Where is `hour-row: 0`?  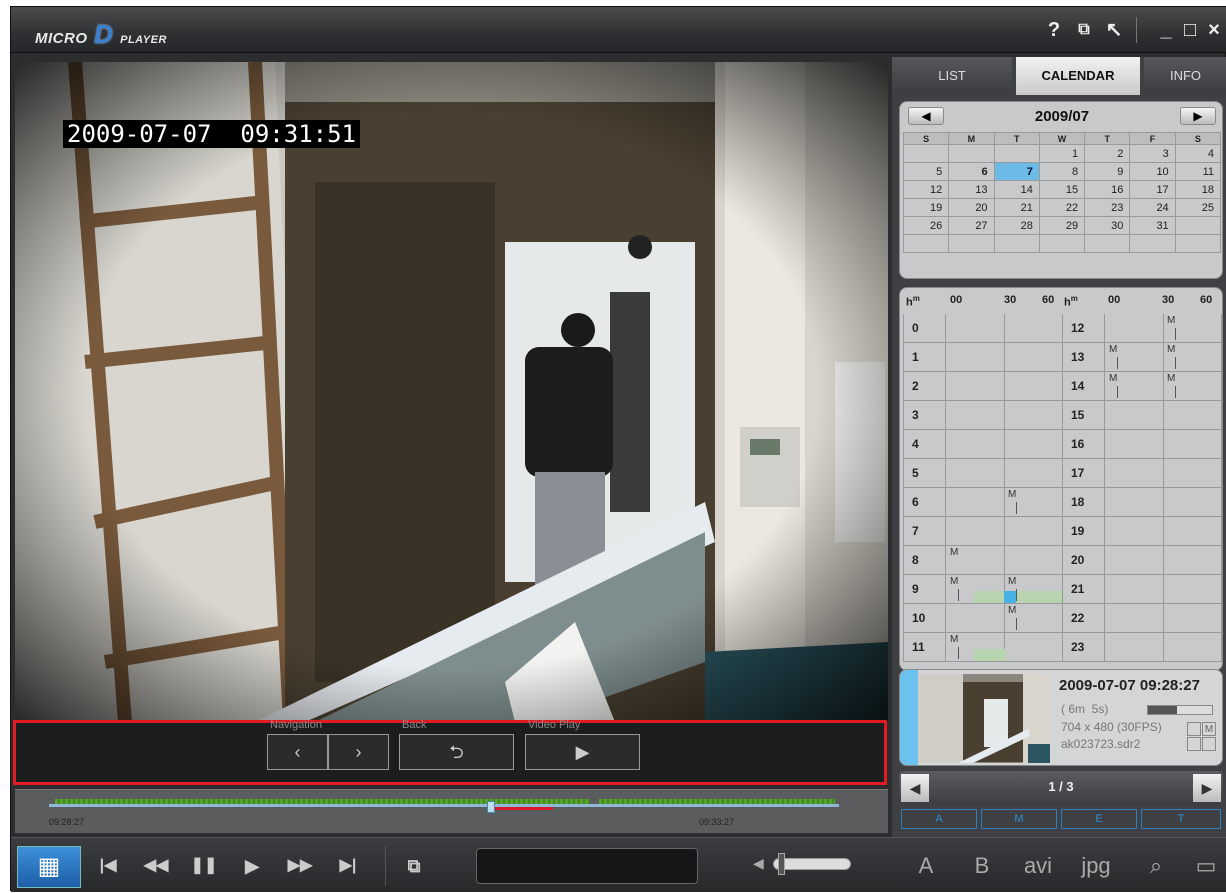
hour-row: 0 is located at coordinates (983, 328).